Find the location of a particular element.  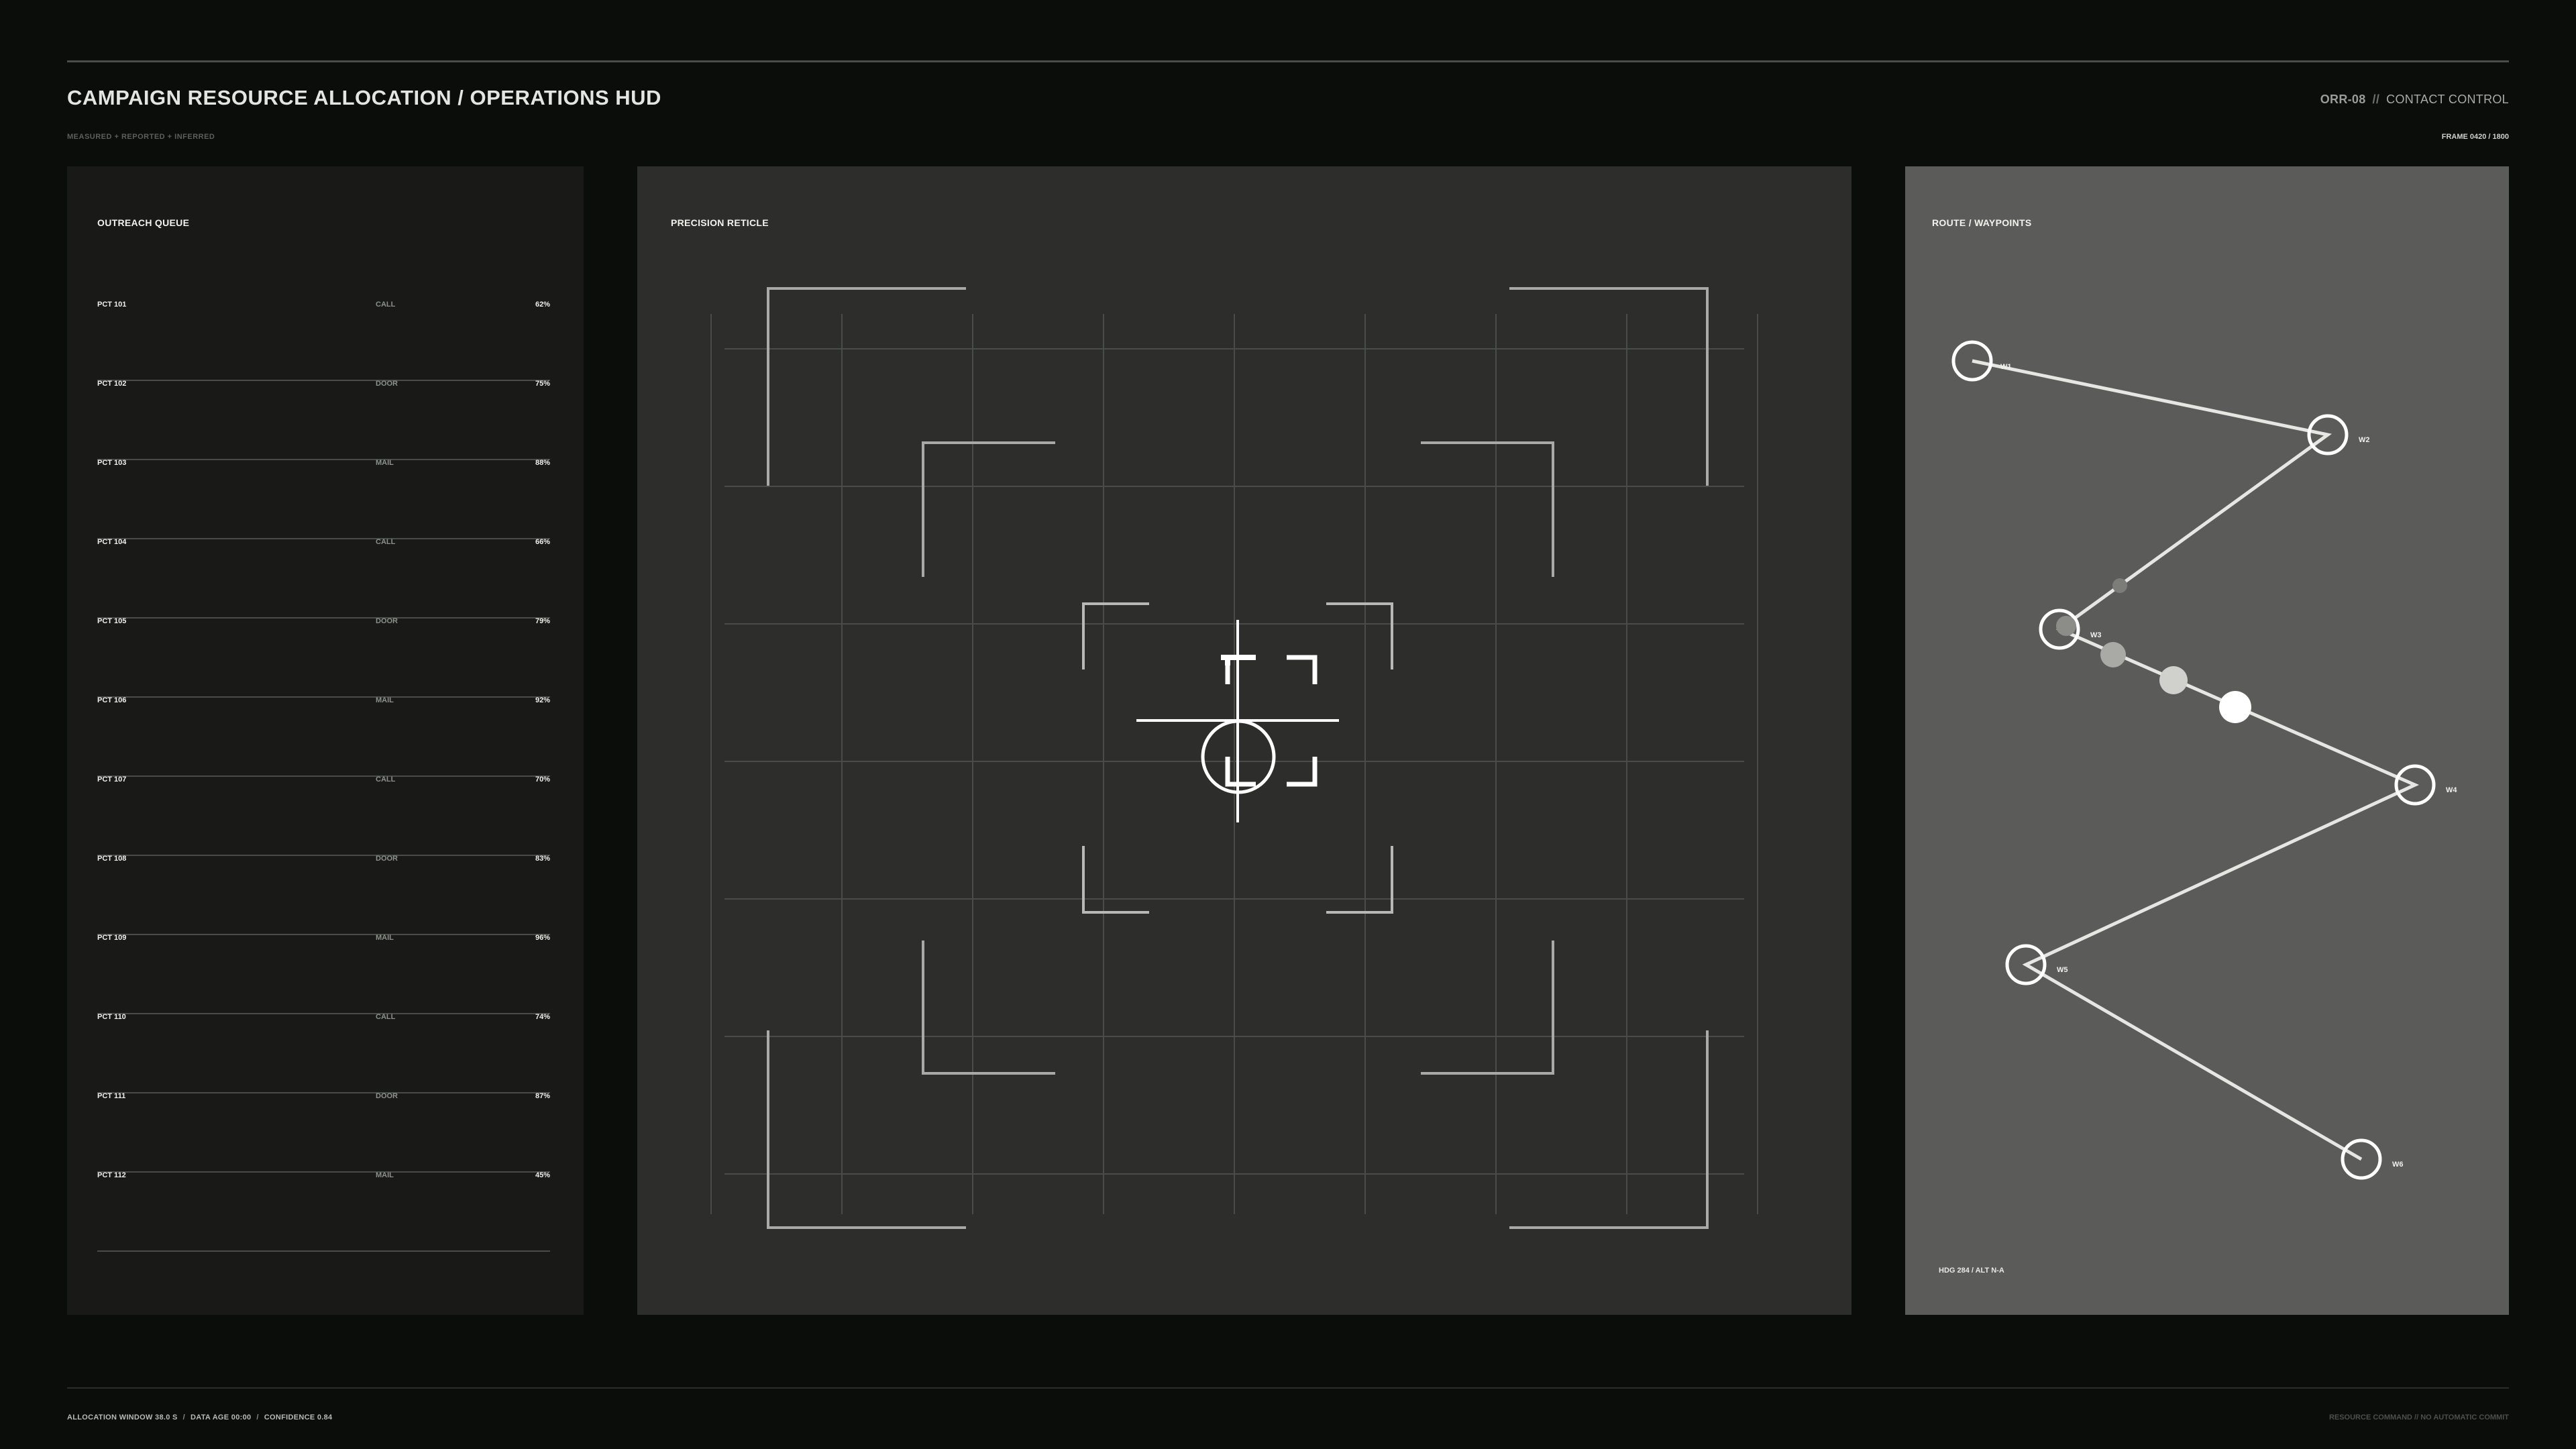

progress-value: 88% is located at coordinates (542, 463).